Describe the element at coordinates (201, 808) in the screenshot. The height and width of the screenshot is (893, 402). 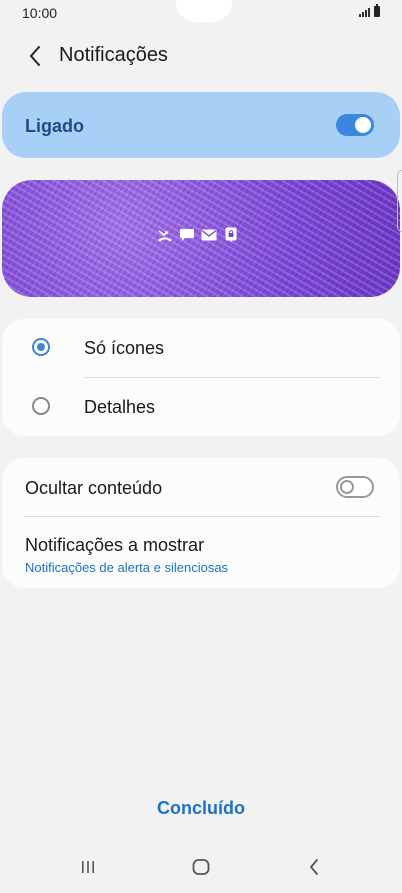
I see `done-button: Concluído` at that location.